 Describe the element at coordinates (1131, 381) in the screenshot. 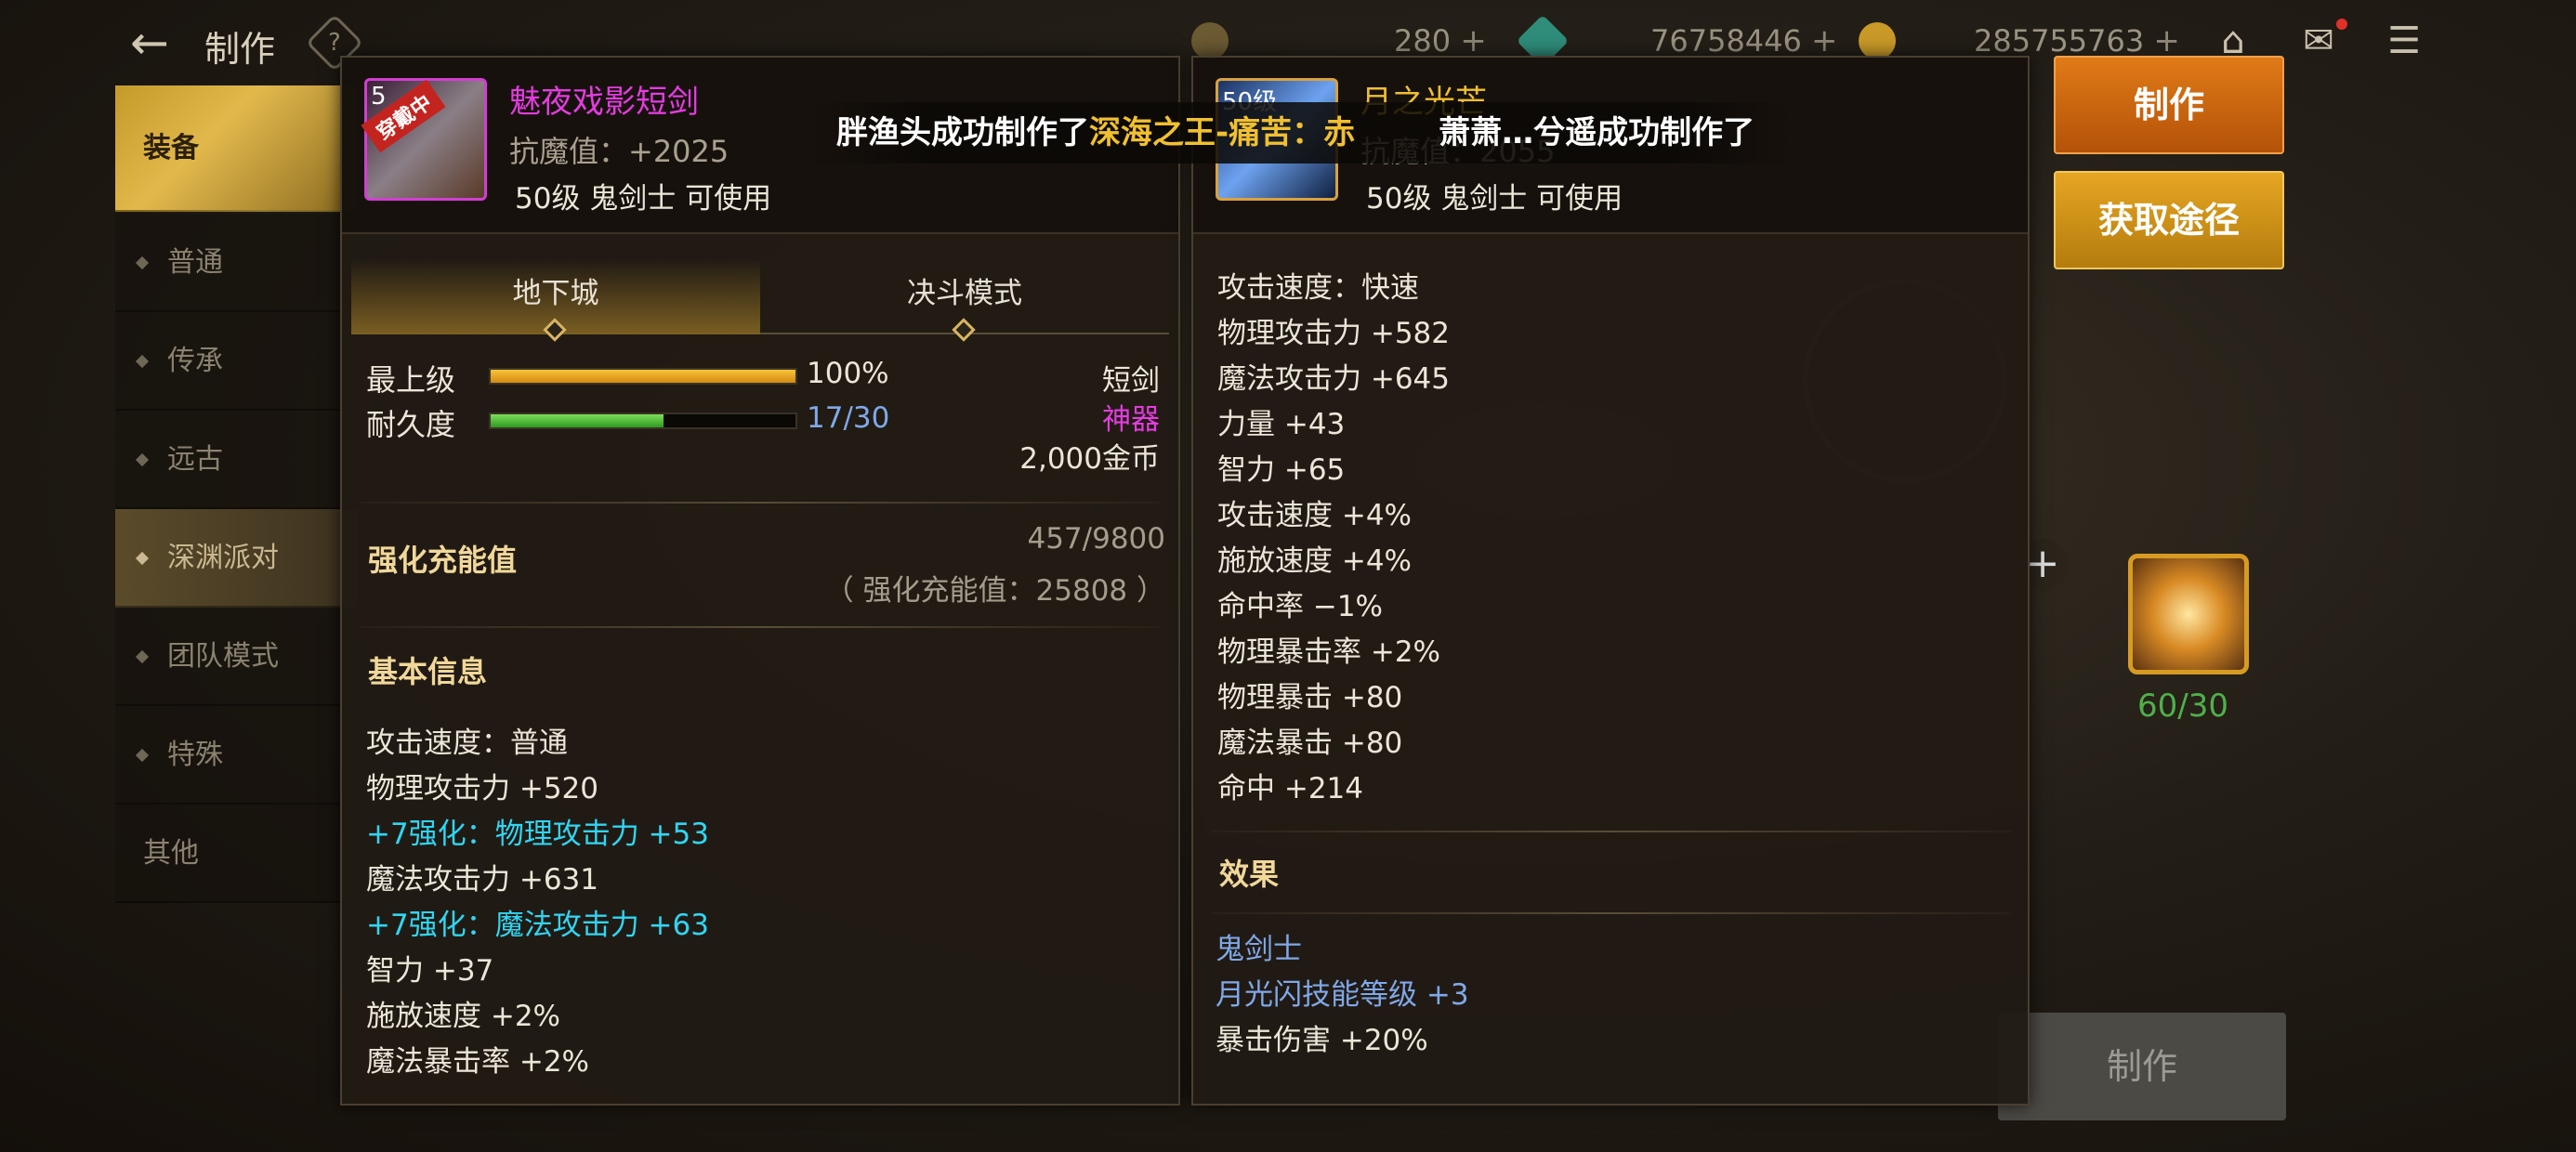

I see `weapon-type: 短剑` at that location.